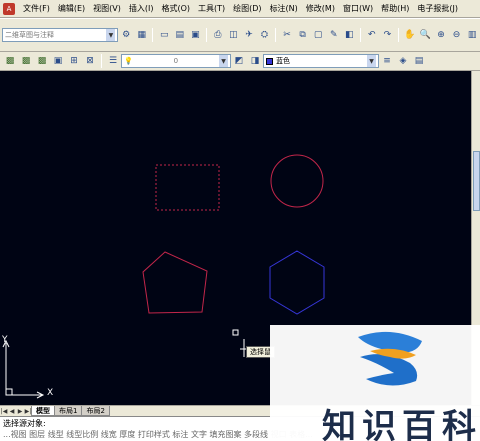  I want to click on color-selection: 蓝色, so click(278, 61).